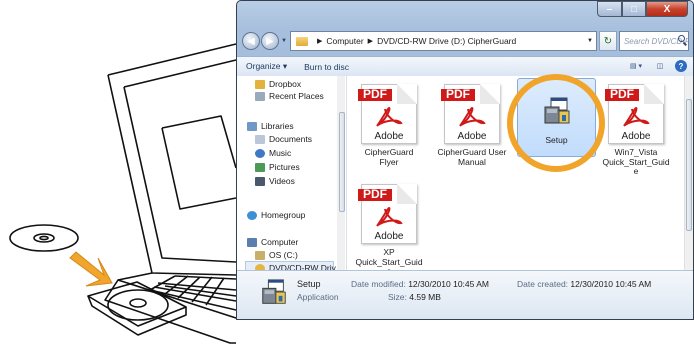  I want to click on recent-places-icon, so click(260, 96).